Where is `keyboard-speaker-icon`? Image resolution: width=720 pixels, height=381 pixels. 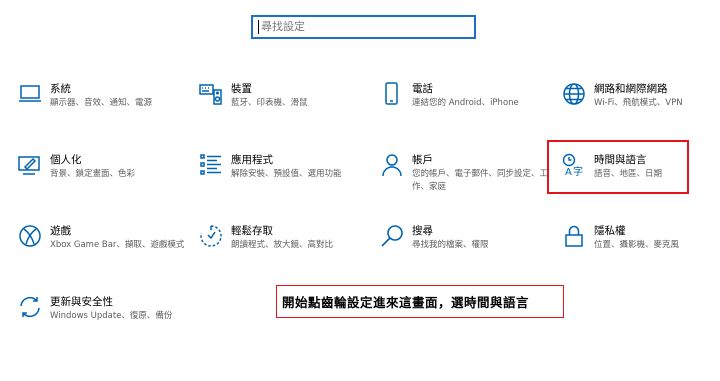
keyboard-speaker-icon is located at coordinates (211, 94).